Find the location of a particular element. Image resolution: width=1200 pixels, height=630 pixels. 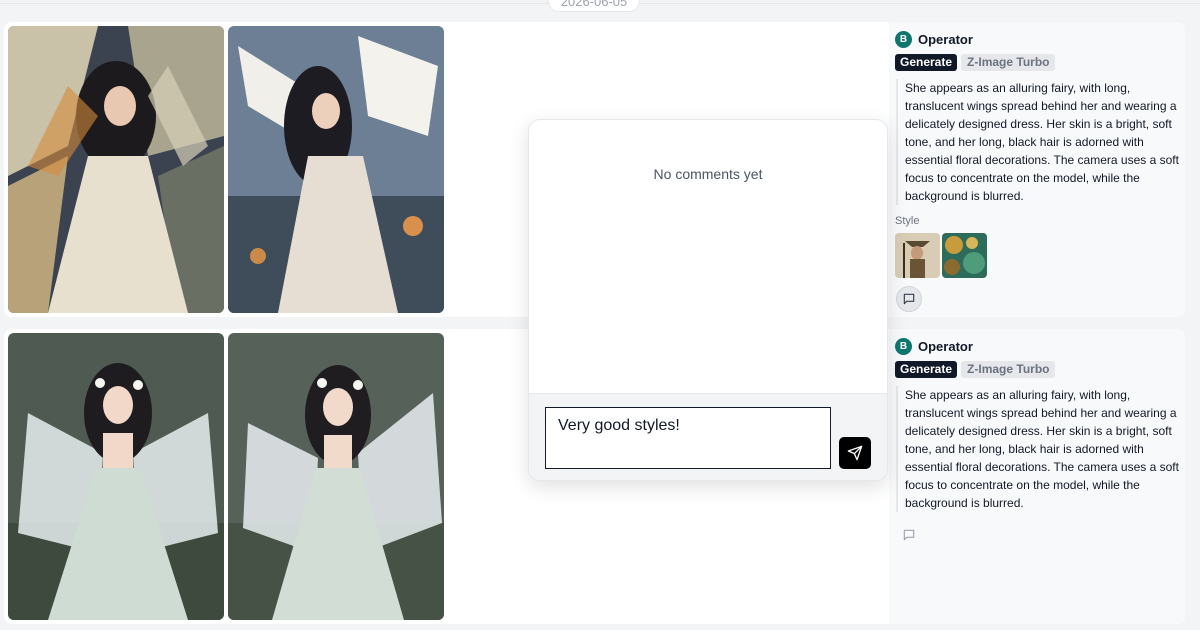

comment-composer is located at coordinates (708, 436).